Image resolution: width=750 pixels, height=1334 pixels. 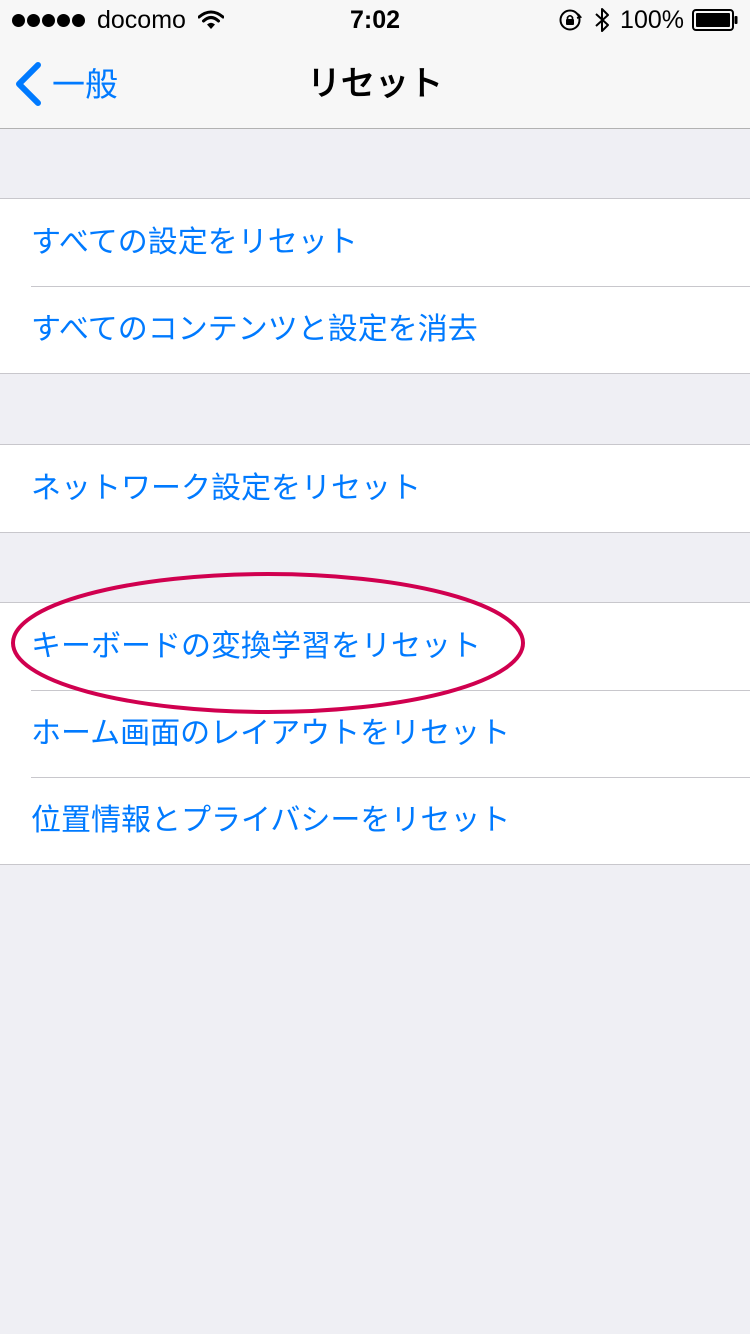 What do you see at coordinates (375, 20) in the screenshot?
I see `status-bar: docomo 7:02 100%` at bounding box center [375, 20].